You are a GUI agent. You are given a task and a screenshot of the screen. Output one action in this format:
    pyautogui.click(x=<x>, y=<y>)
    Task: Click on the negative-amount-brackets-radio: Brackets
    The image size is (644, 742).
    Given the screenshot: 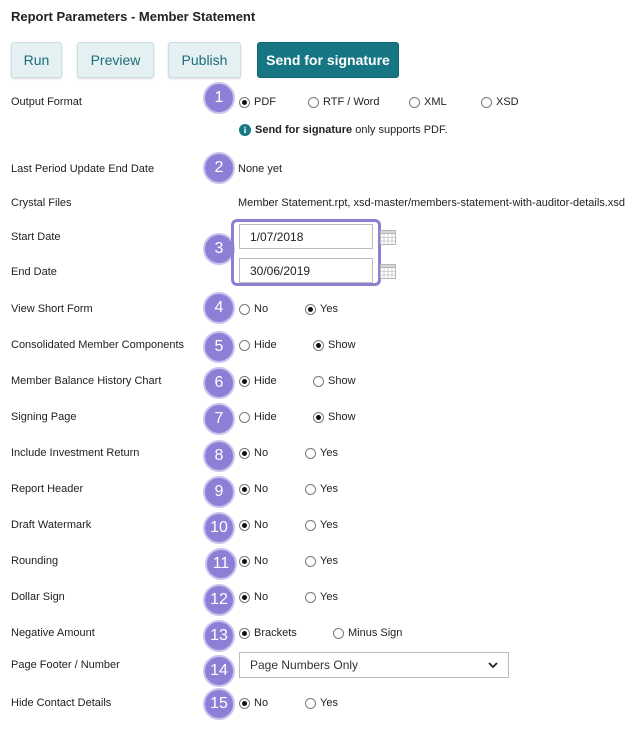 What is the action you would take?
    pyautogui.click(x=268, y=633)
    